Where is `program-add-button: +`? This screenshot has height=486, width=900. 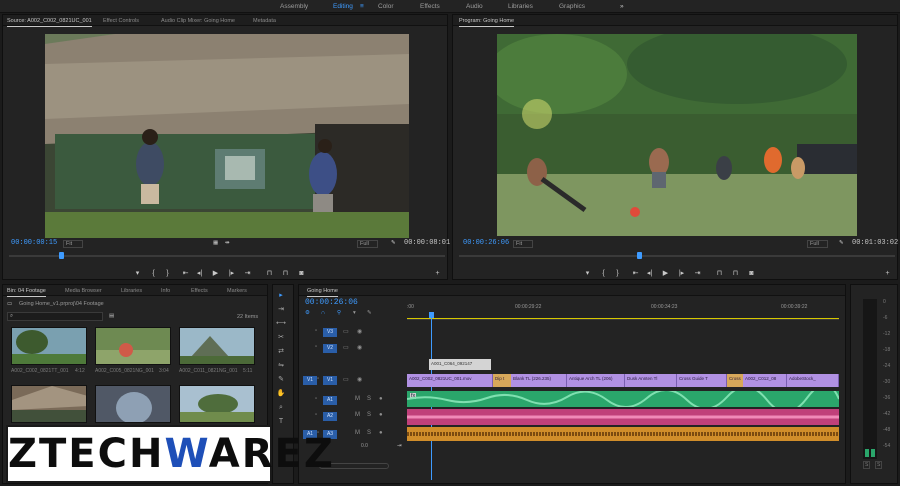 program-add-button: + is located at coordinates (887, 273).